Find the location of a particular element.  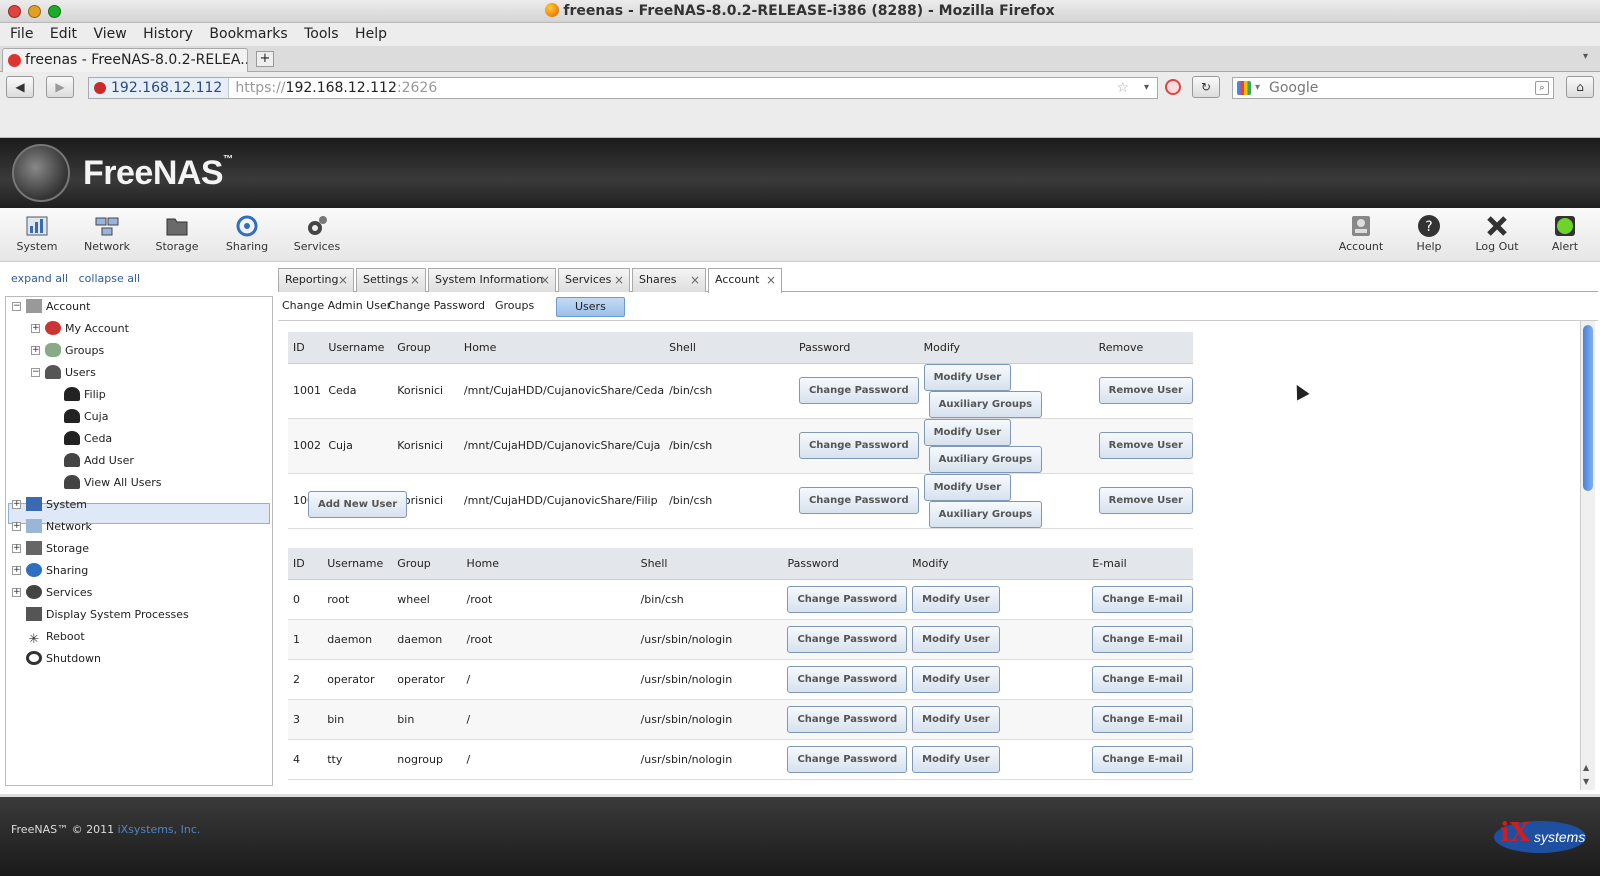

search-icon: ⌕ is located at coordinates (1542, 88).